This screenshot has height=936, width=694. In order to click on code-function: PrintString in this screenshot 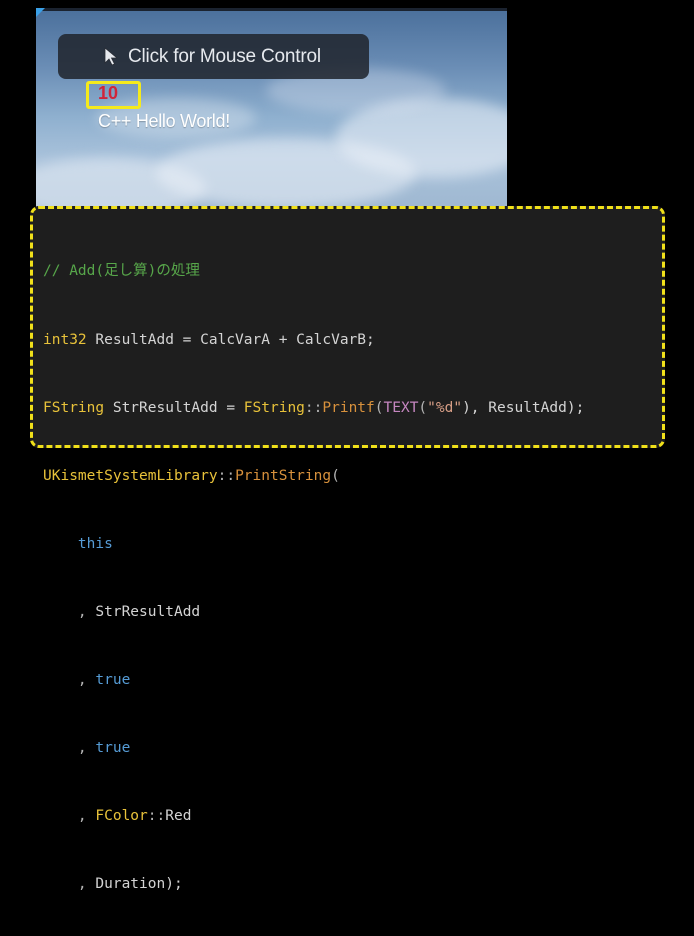, I will do `click(283, 475)`.